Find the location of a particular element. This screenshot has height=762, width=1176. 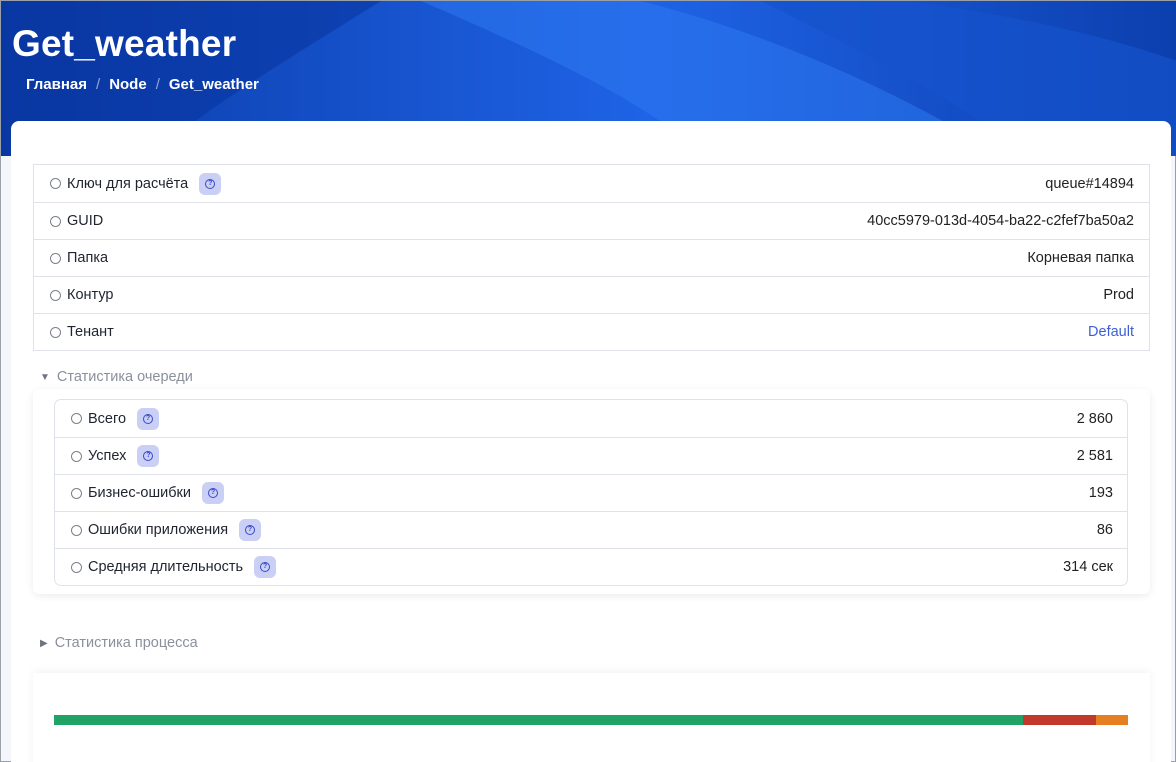

property-value: Корневая папка is located at coordinates (1080, 258).